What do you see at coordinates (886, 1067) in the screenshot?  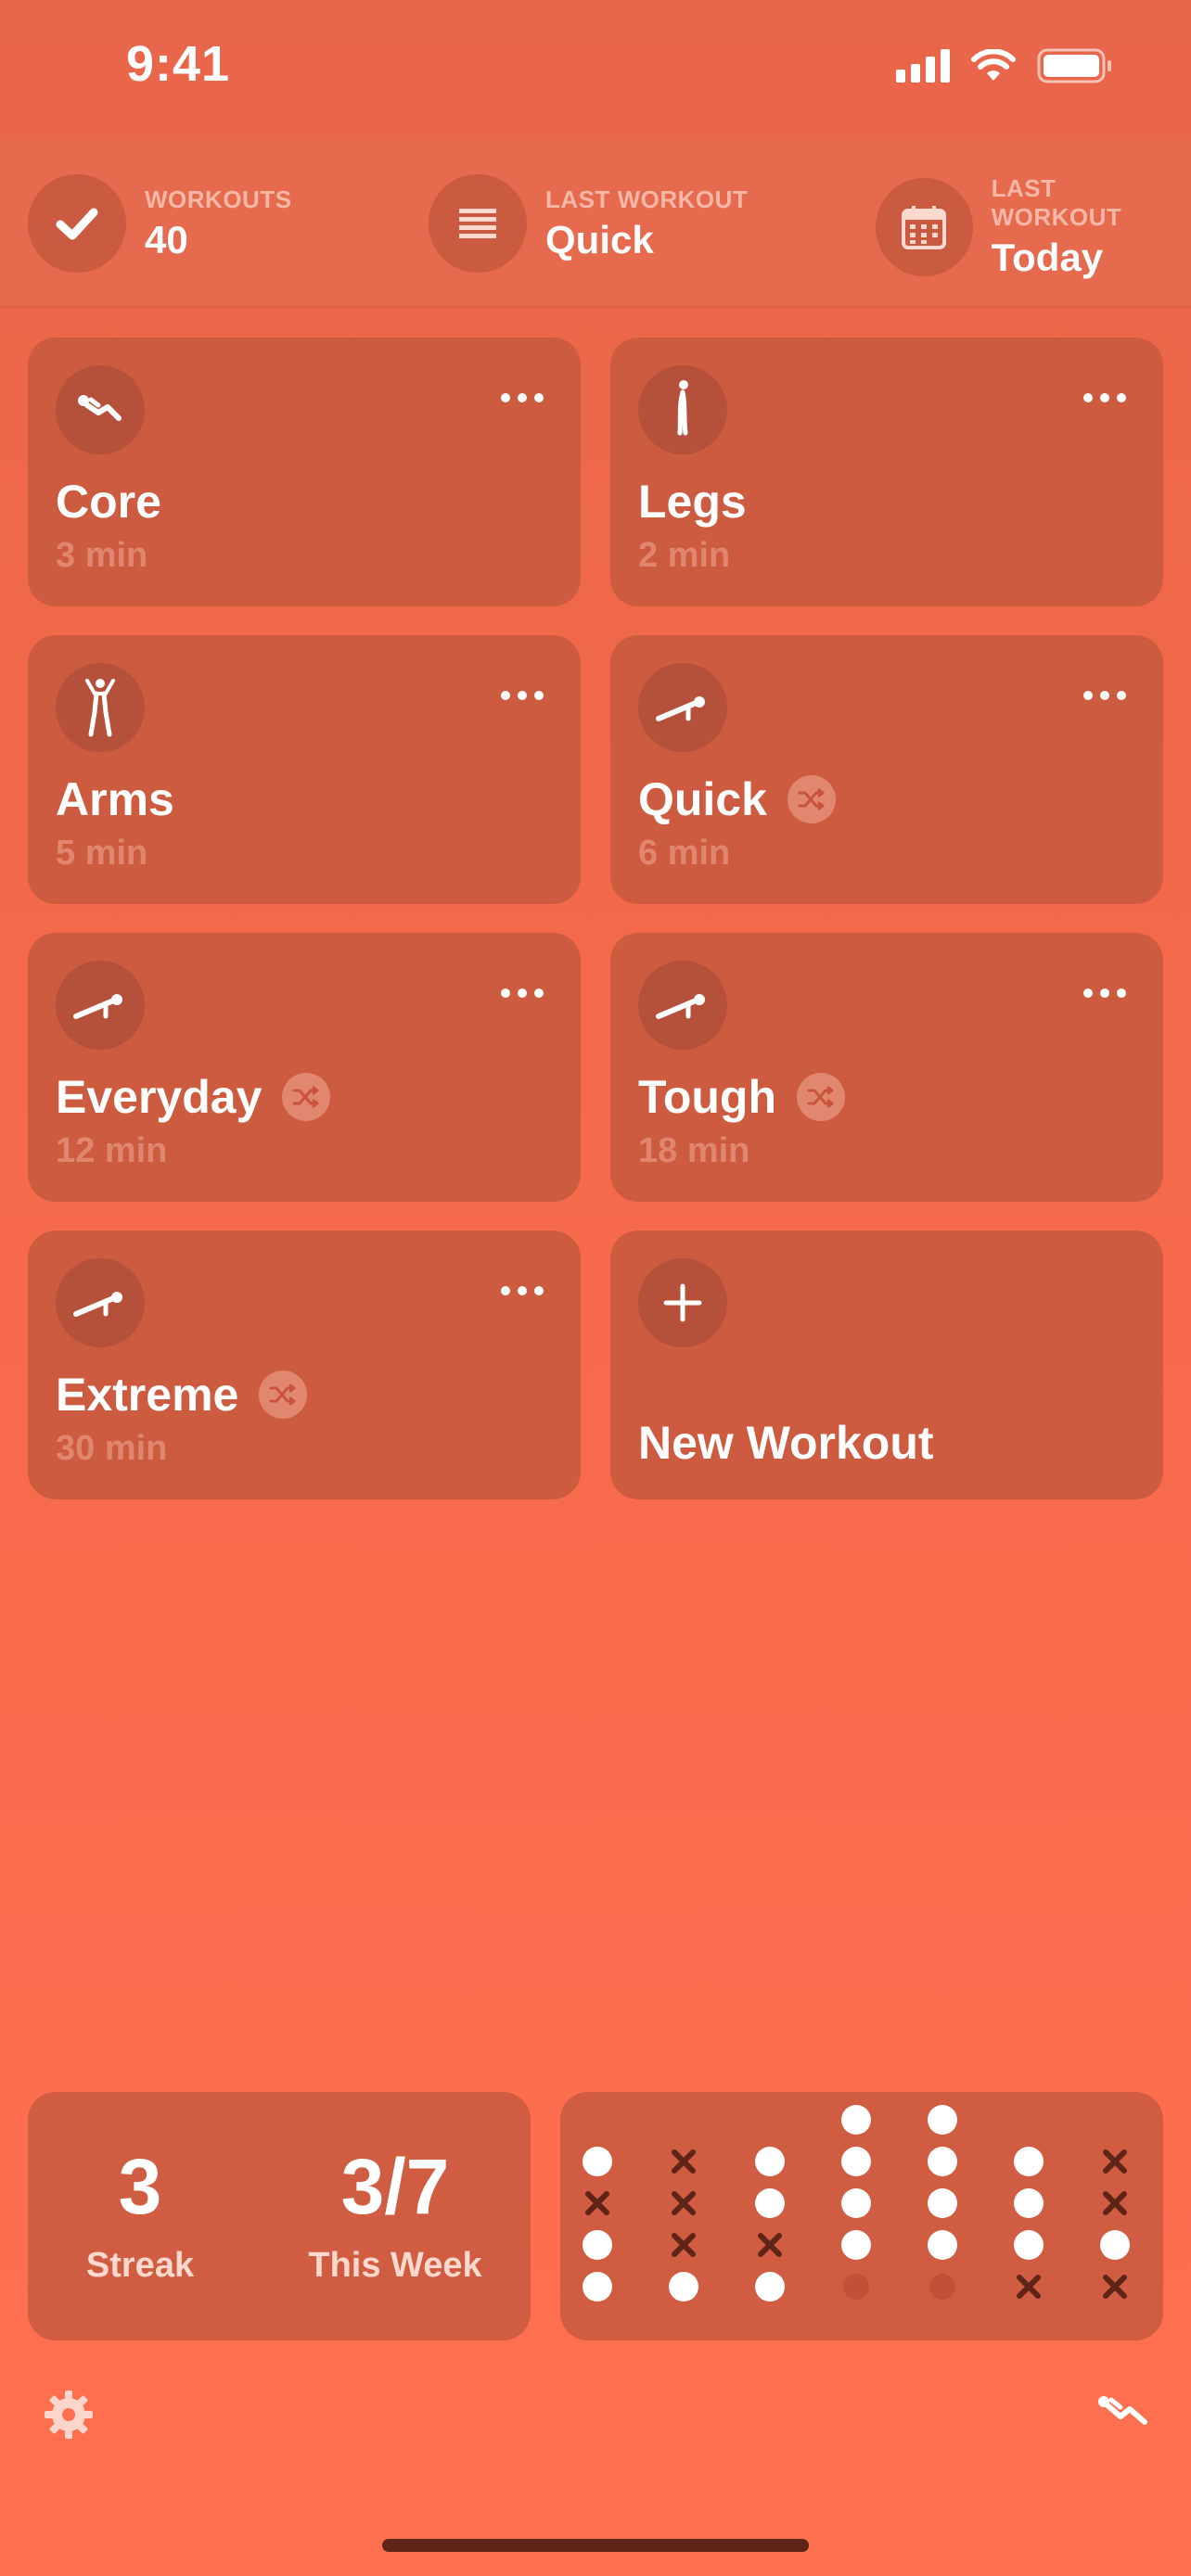 I see `workout-card-tough: Tough 18 min` at bounding box center [886, 1067].